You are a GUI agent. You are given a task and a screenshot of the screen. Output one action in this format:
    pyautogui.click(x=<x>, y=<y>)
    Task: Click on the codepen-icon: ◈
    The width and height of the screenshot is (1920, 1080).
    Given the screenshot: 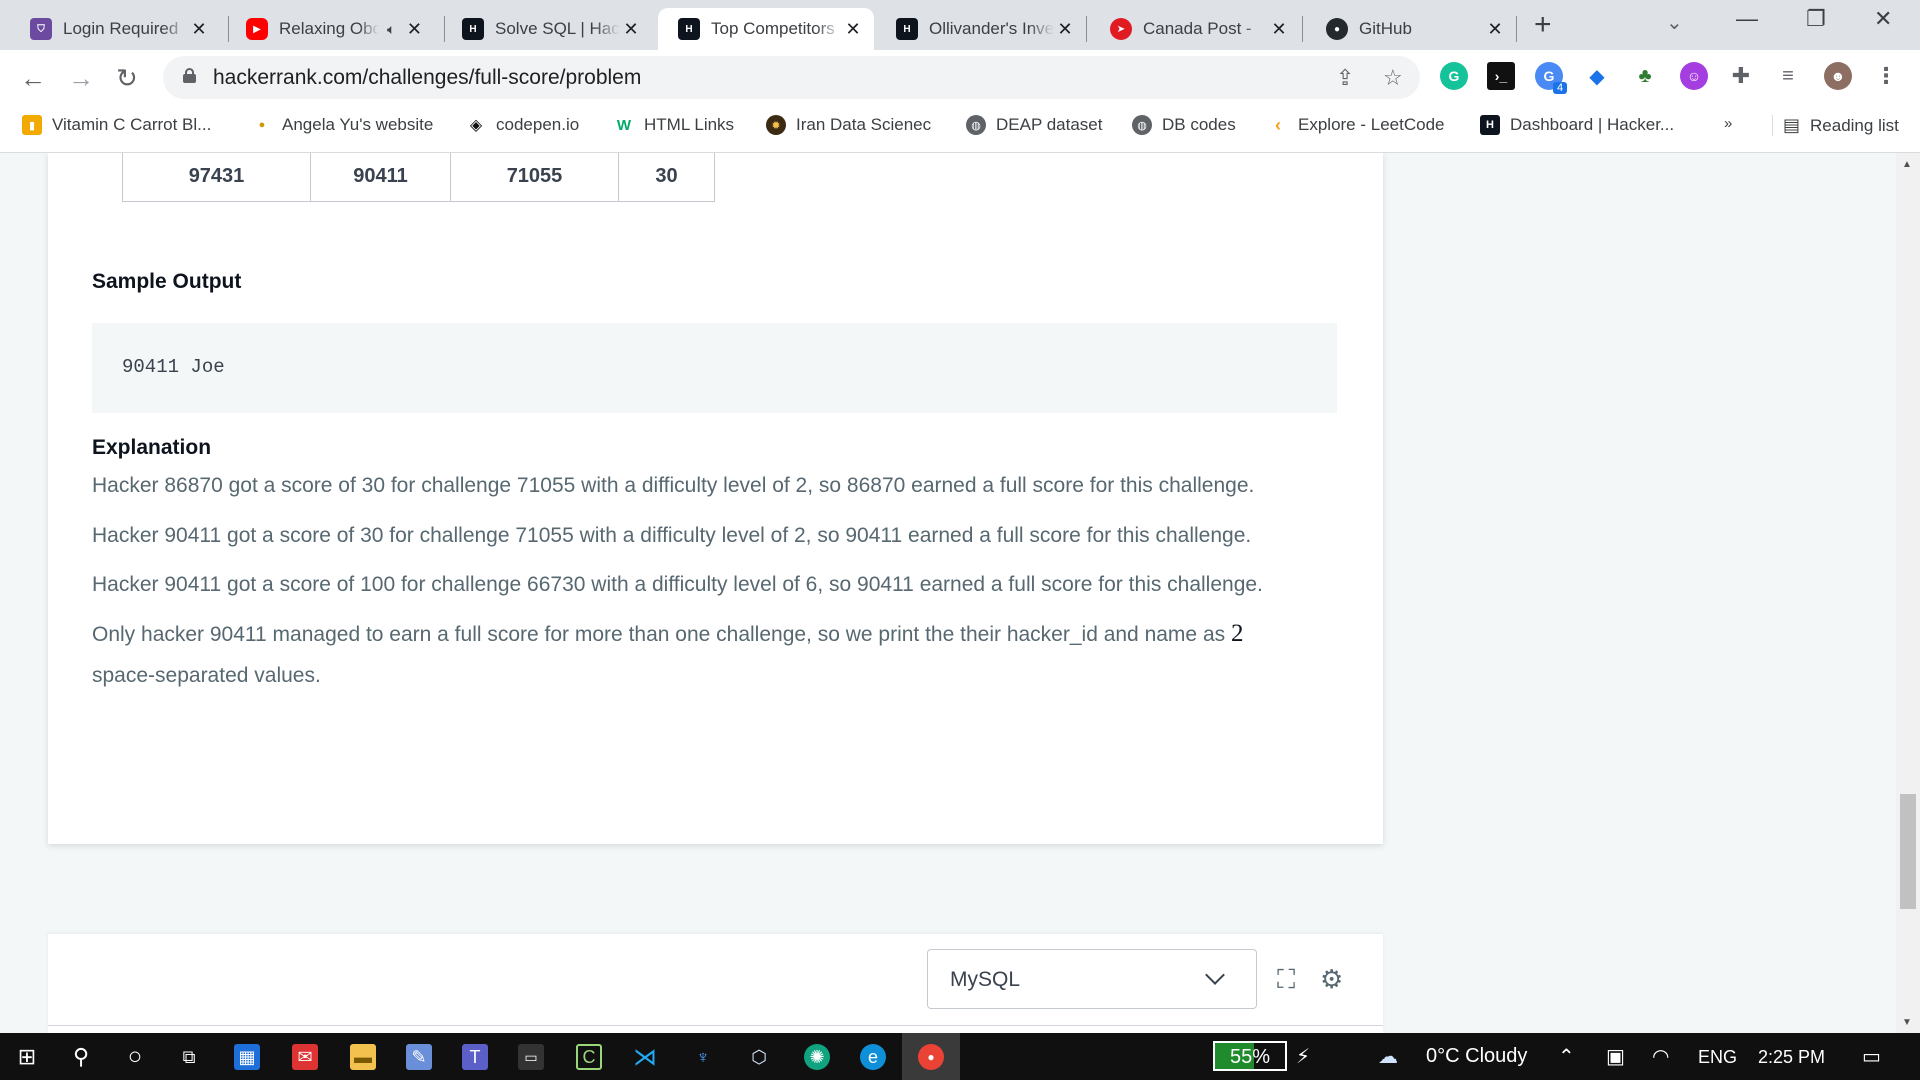 What is the action you would take?
    pyautogui.click(x=476, y=125)
    